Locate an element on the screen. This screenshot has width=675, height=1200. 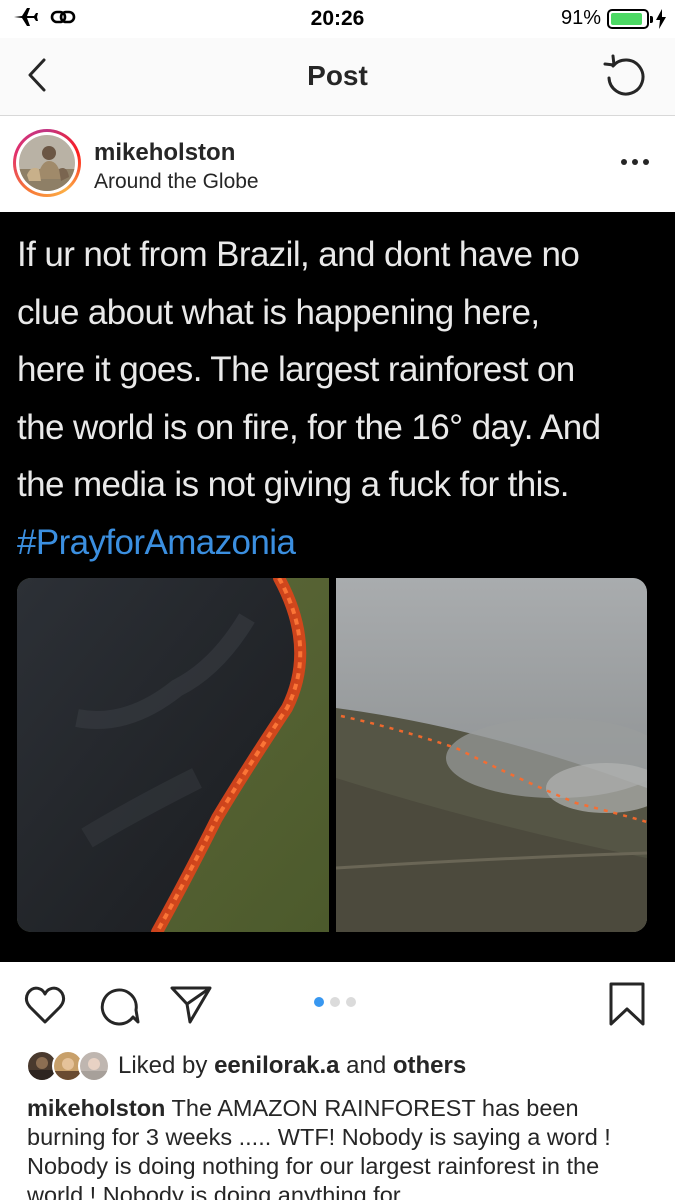
refresh-button is located at coordinates (625, 76).